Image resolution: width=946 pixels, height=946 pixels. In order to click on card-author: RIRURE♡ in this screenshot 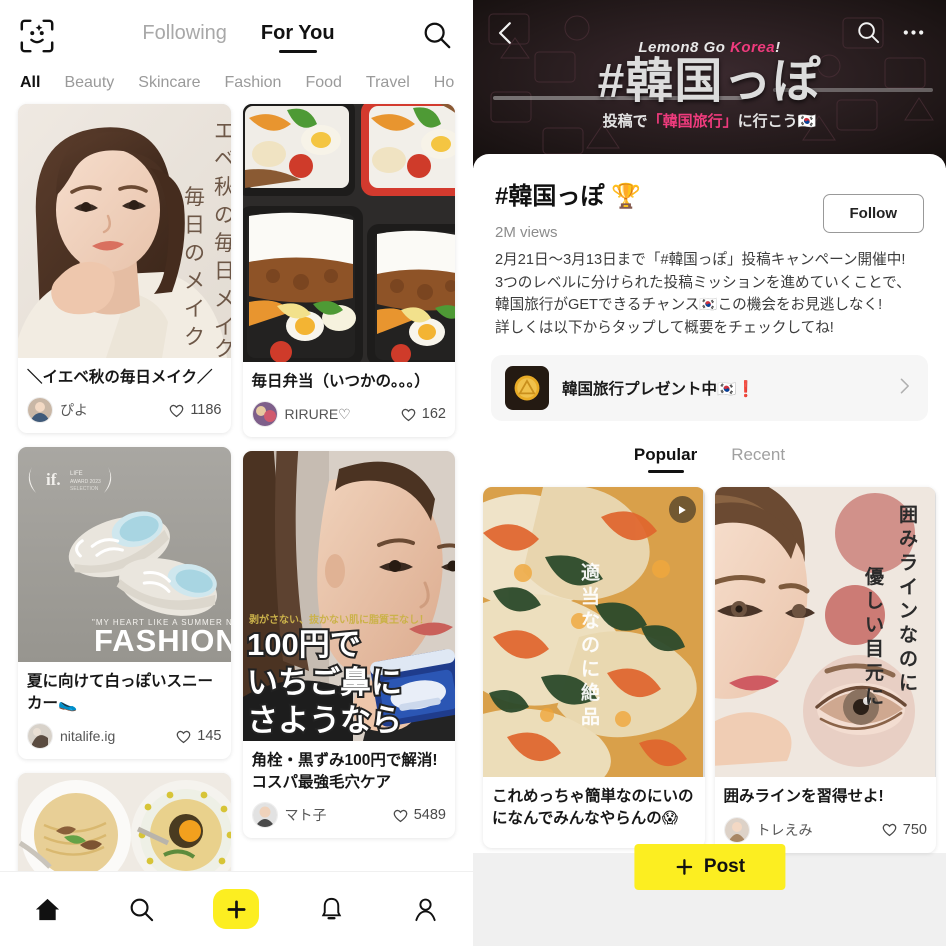, I will do `click(301, 414)`.